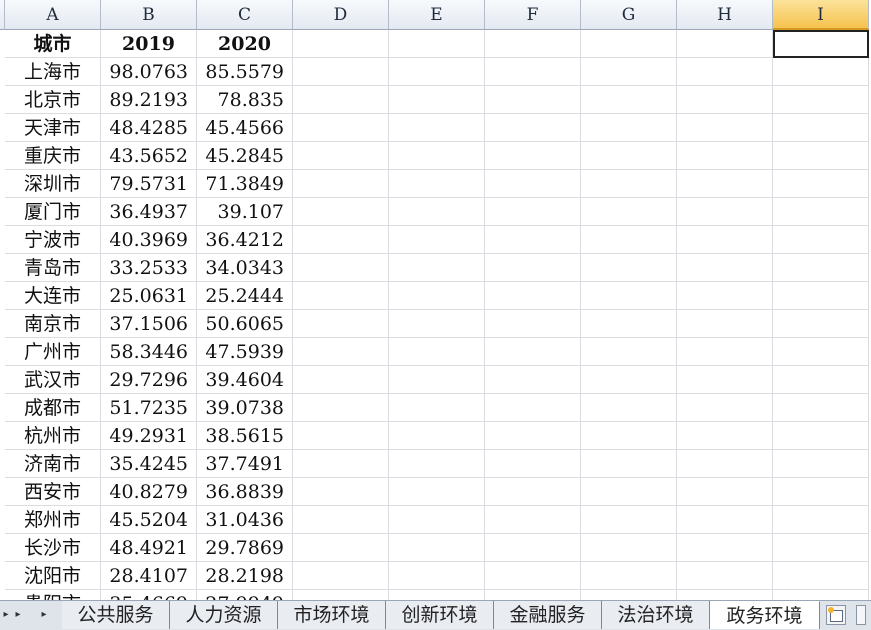 Image resolution: width=871 pixels, height=630 pixels. What do you see at coordinates (725, 15) in the screenshot?
I see `column-header-h: H` at bounding box center [725, 15].